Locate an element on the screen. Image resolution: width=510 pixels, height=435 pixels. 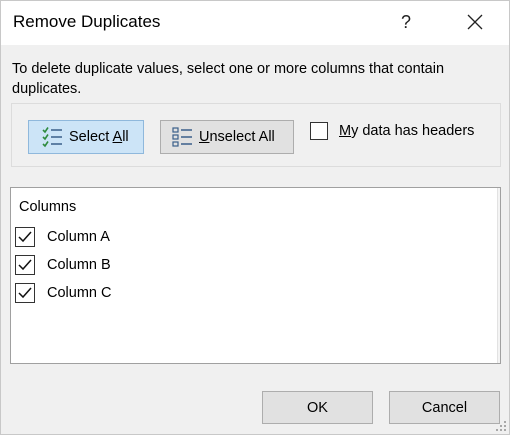
column-item-c: Column C is located at coordinates (63, 293).